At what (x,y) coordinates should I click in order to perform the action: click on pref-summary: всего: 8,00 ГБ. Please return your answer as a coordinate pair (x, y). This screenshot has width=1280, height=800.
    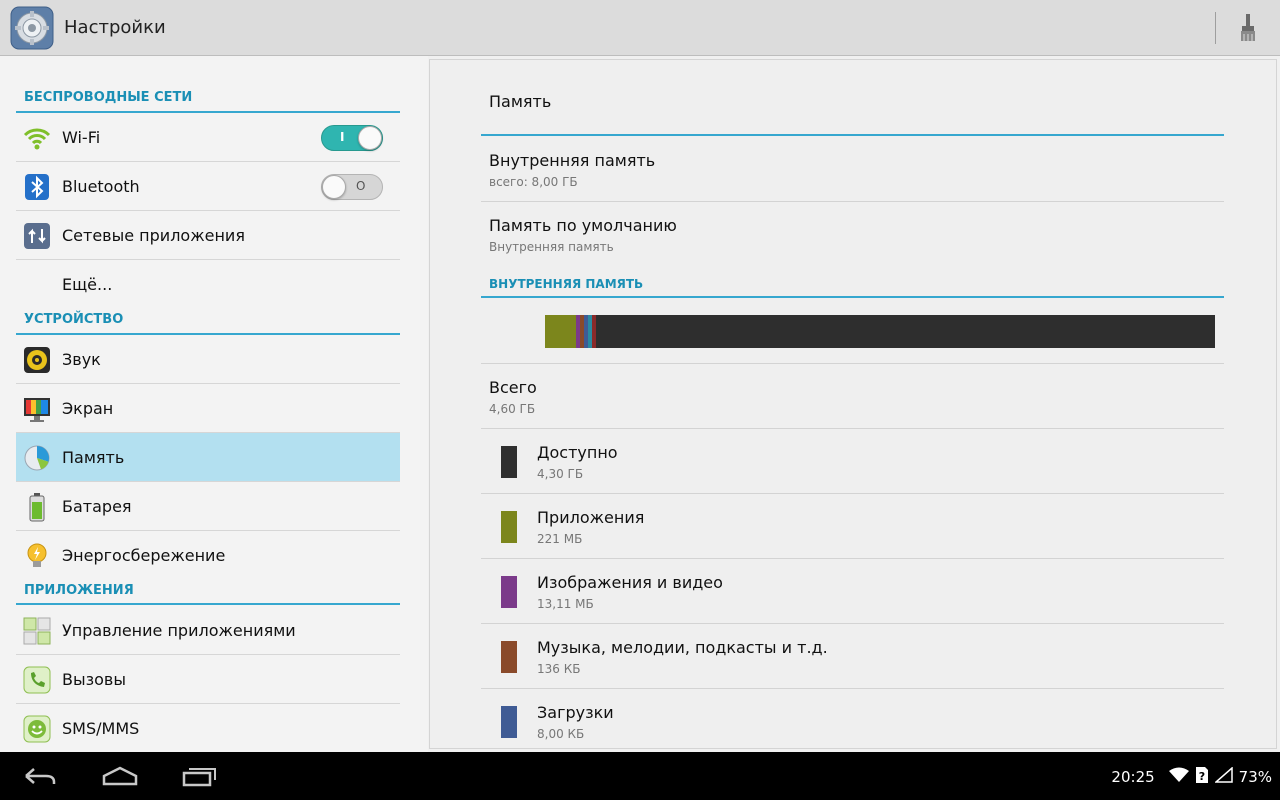
    Looking at the image, I should click on (533, 182).